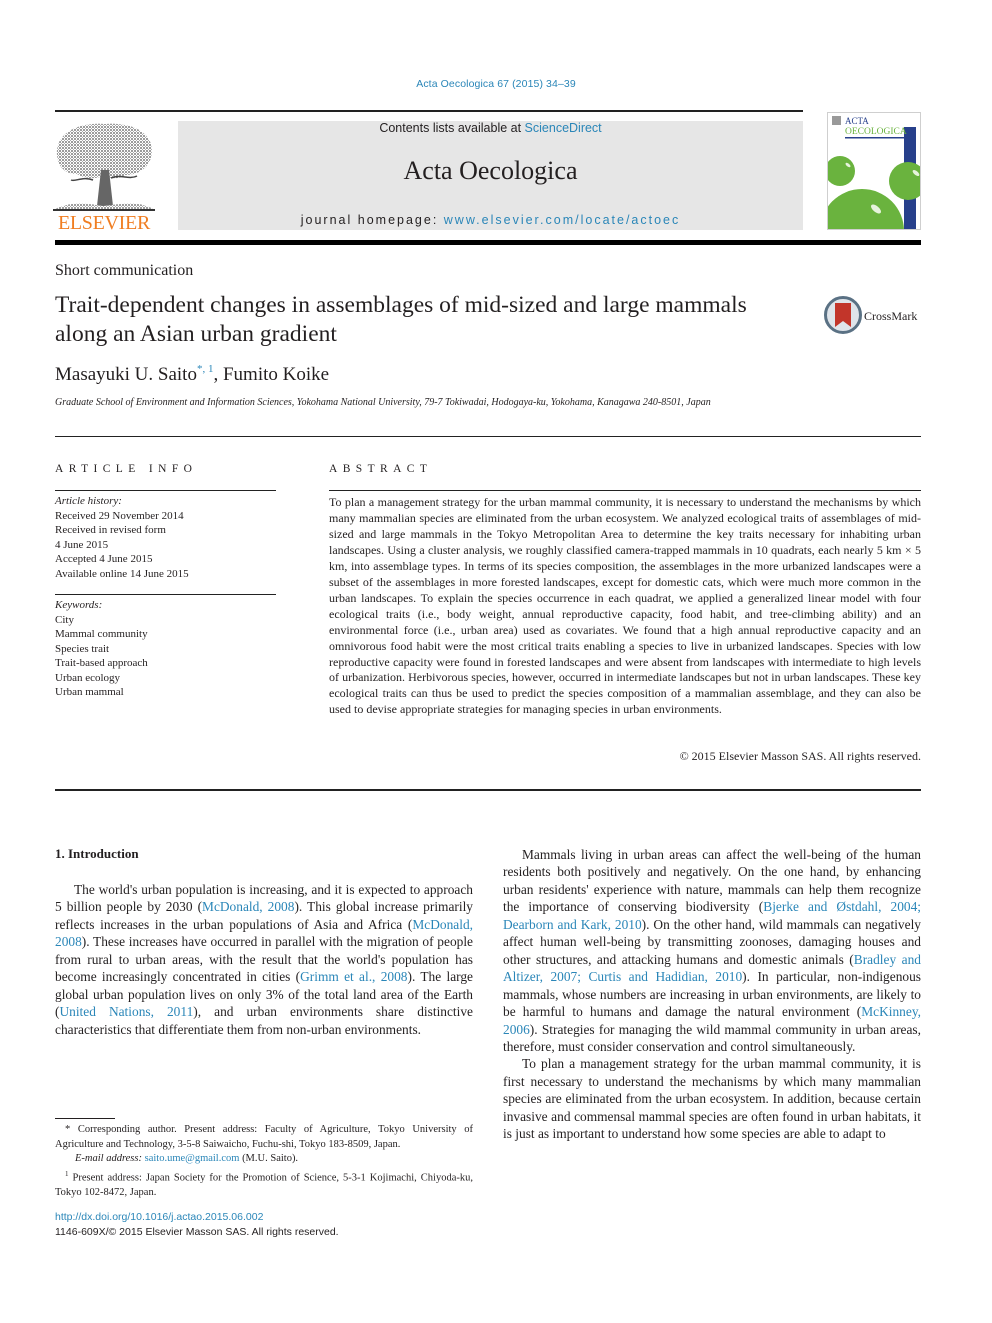 Image resolution: width=992 pixels, height=1323 pixels. Describe the element at coordinates (205, 369) in the screenshot. I see `author-footnote-marks: *, 1` at that location.